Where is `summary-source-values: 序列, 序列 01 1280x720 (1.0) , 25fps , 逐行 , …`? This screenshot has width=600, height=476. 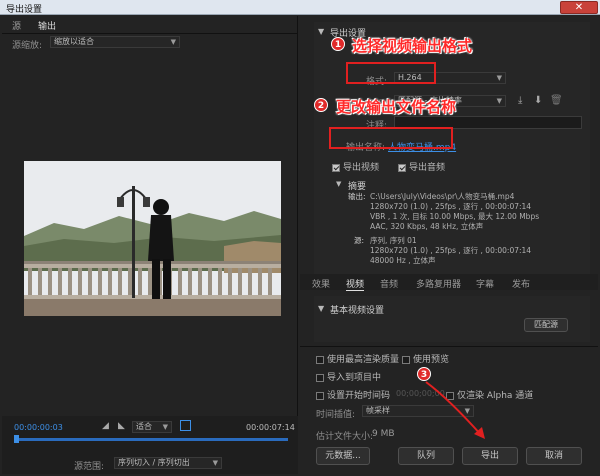
summary-source-values: 序列, 序列 01 1280x720 (1.0) , 25fps , 逐行 , … is located at coordinates (450, 251).